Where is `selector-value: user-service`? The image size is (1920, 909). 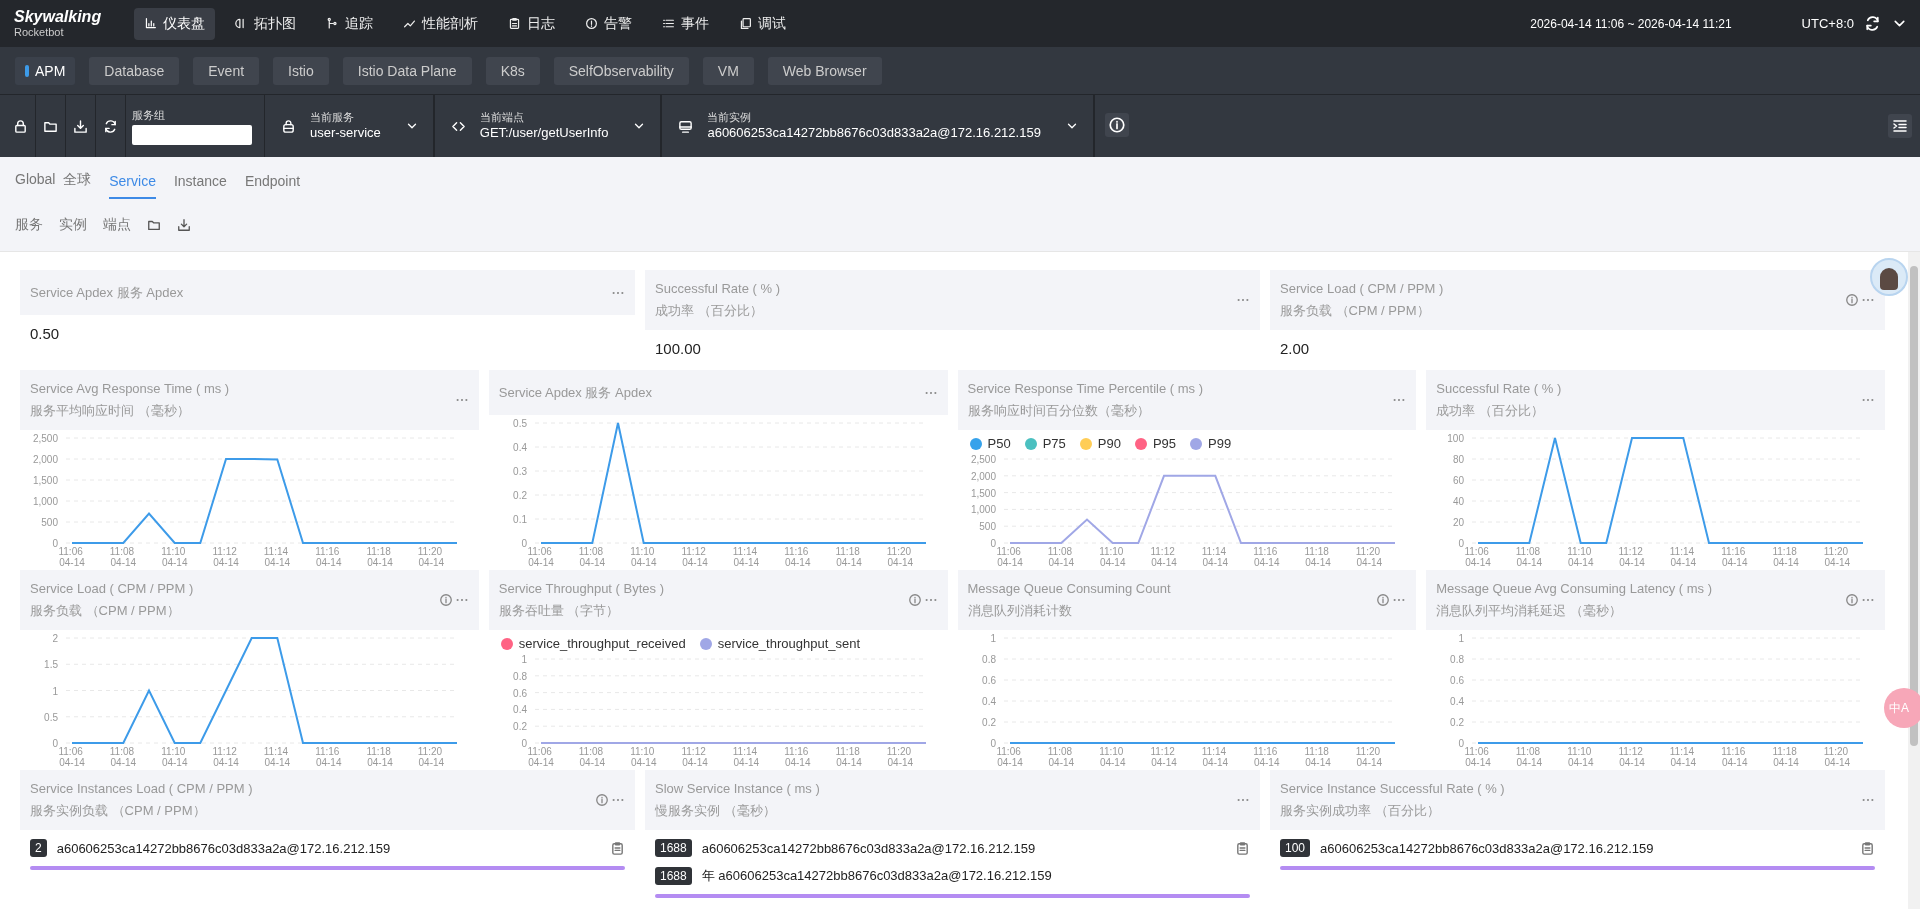 selector-value: user-service is located at coordinates (345, 132).